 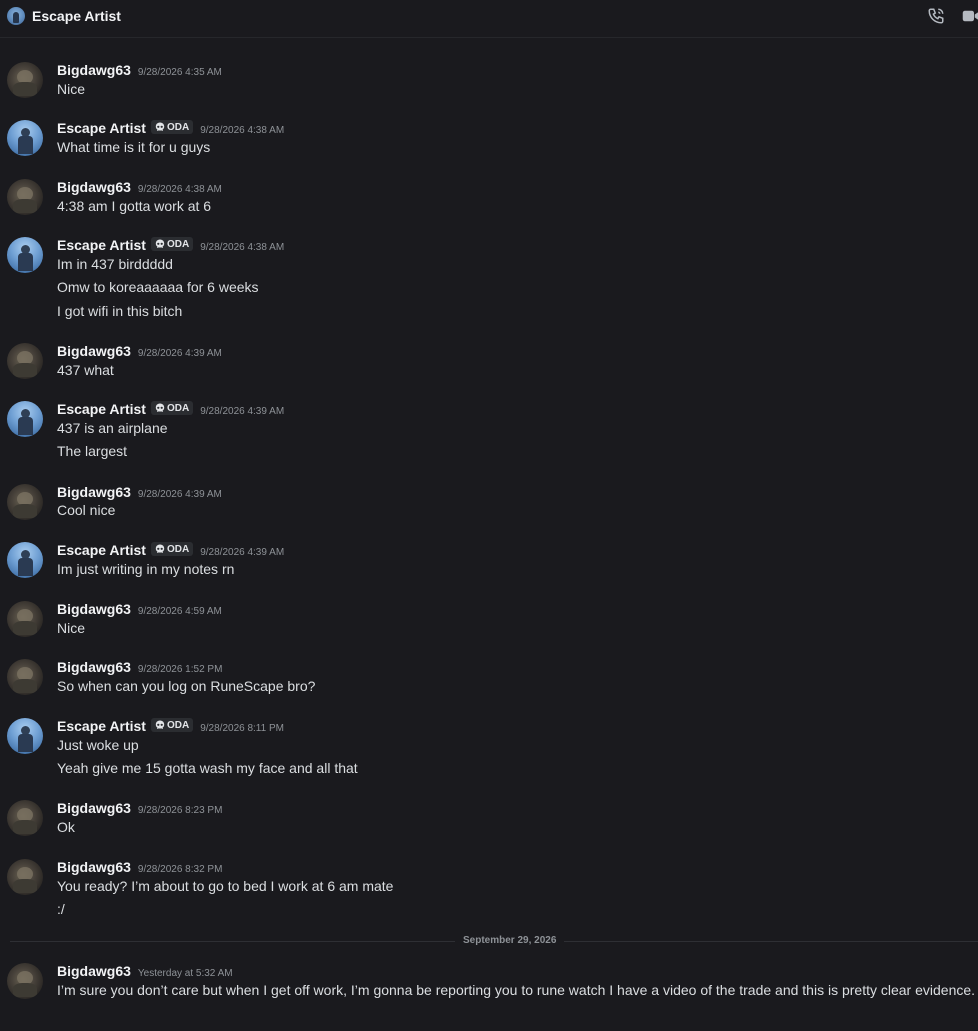 What do you see at coordinates (489, 19) in the screenshot?
I see `chat-header: Escape Artist` at bounding box center [489, 19].